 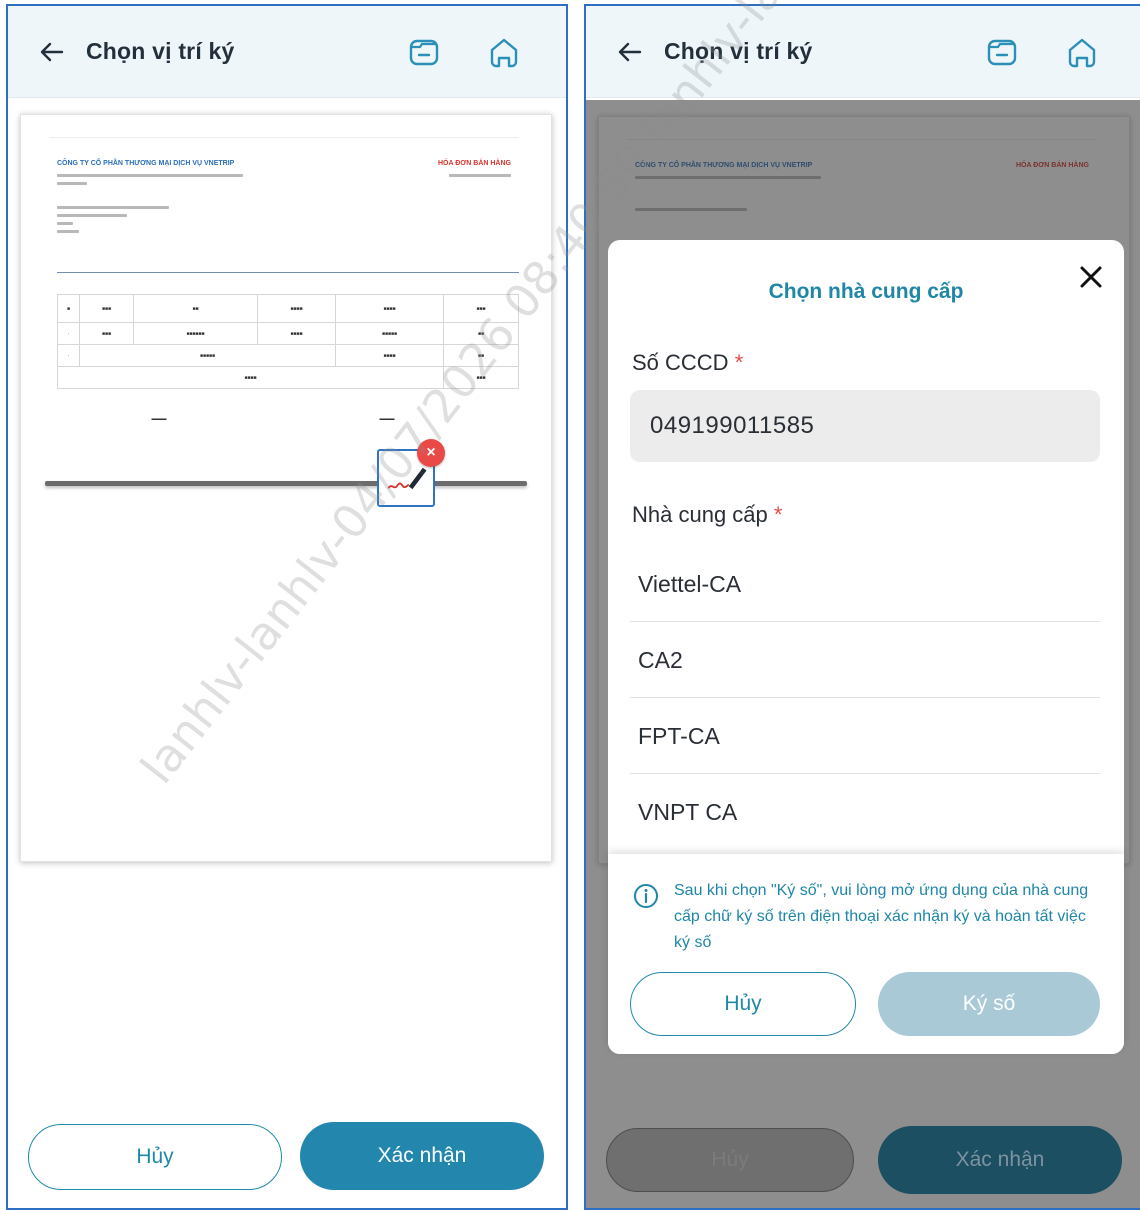 What do you see at coordinates (989, 1004) in the screenshot?
I see `digital-sign-button: Ký số` at bounding box center [989, 1004].